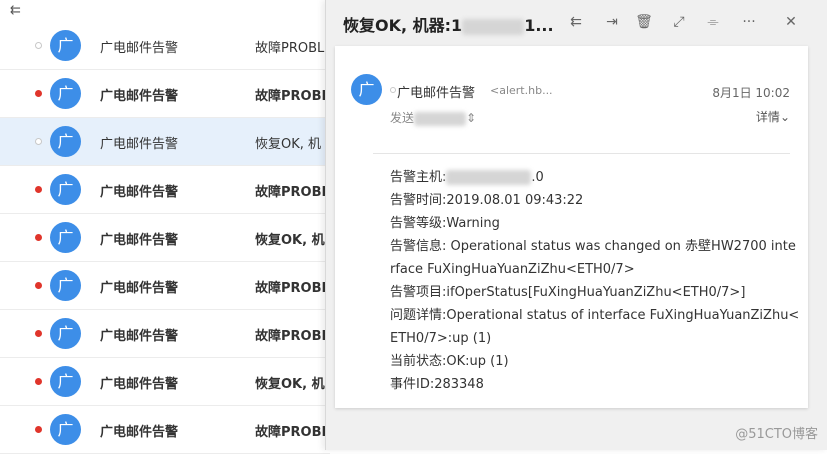 The image size is (827, 454). I want to click on chevron-down-icon: ⌄, so click(784, 117).